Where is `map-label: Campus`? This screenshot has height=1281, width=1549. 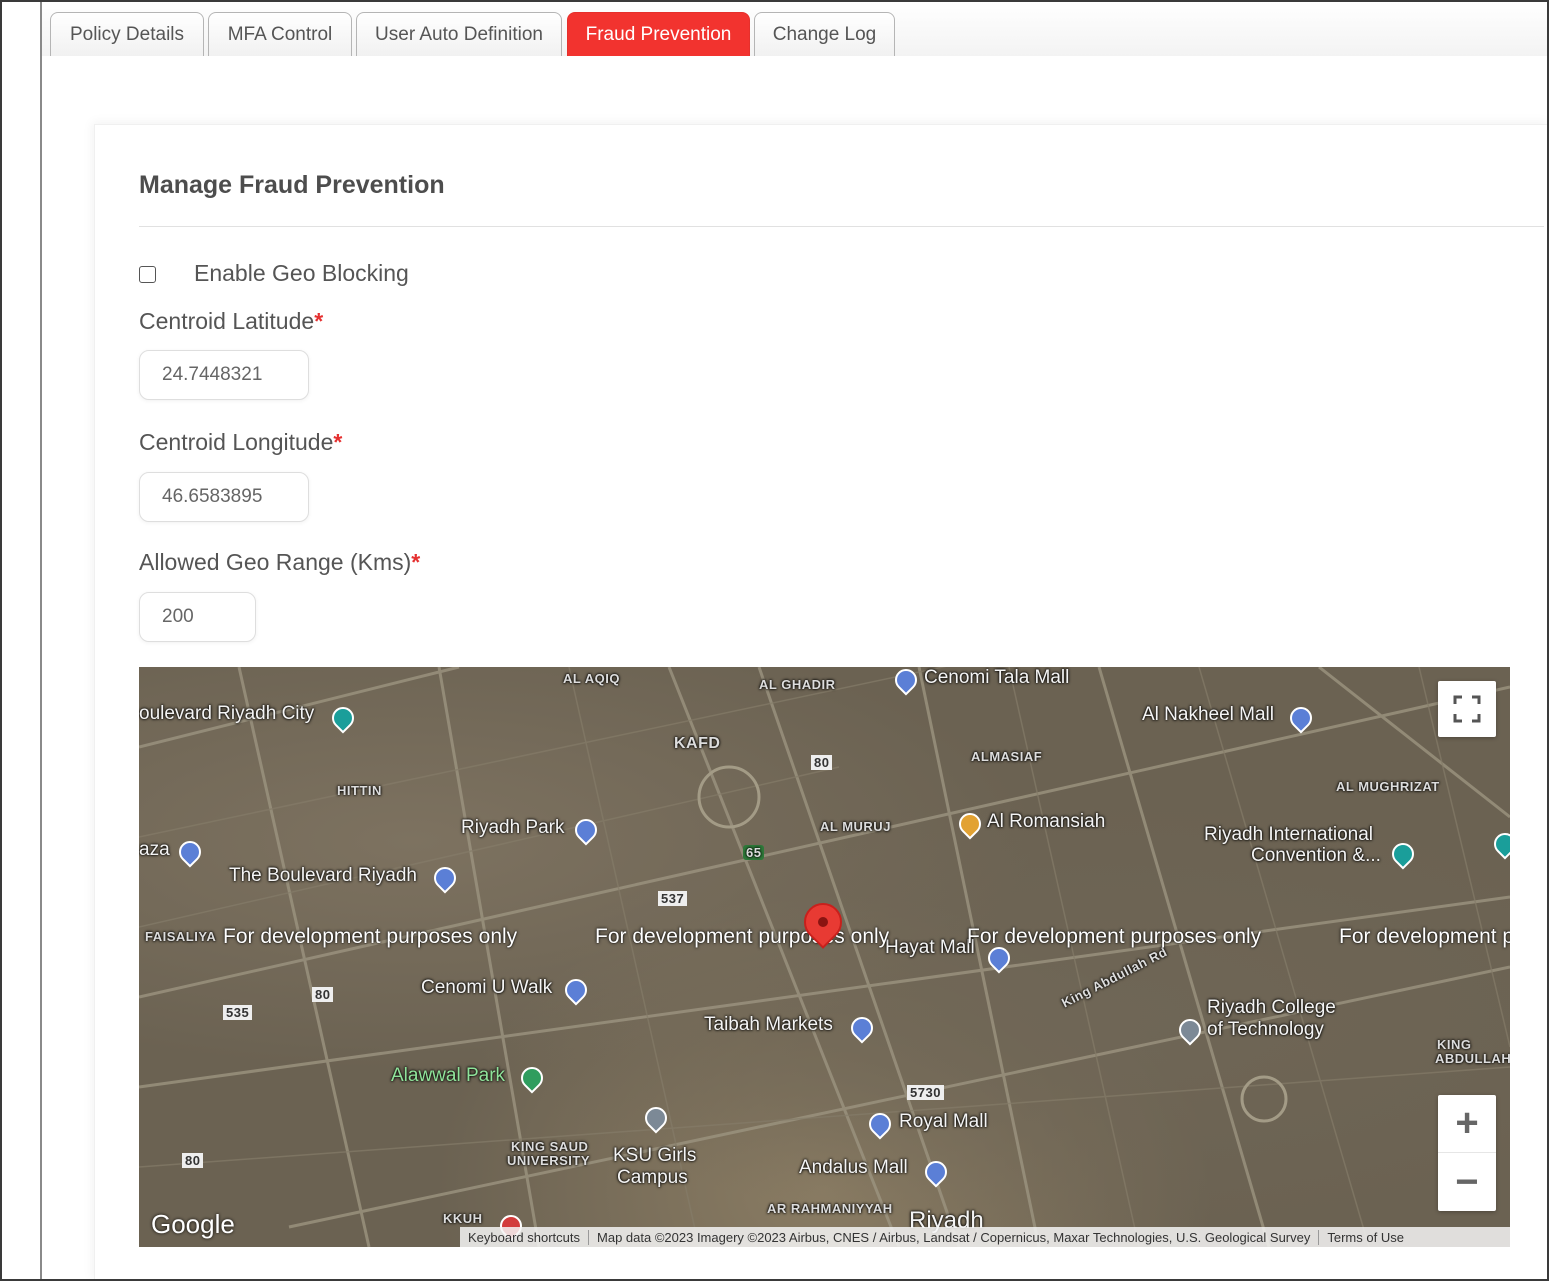
map-label: Campus is located at coordinates (652, 1177).